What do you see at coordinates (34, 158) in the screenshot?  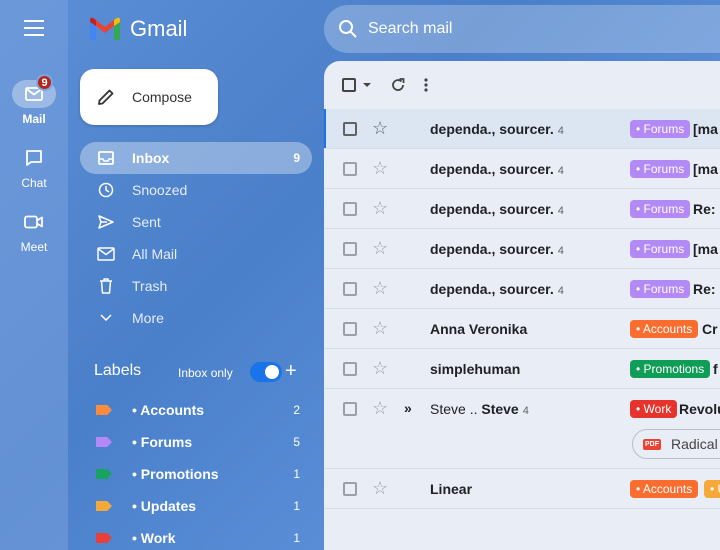 I see `chat-icon` at bounding box center [34, 158].